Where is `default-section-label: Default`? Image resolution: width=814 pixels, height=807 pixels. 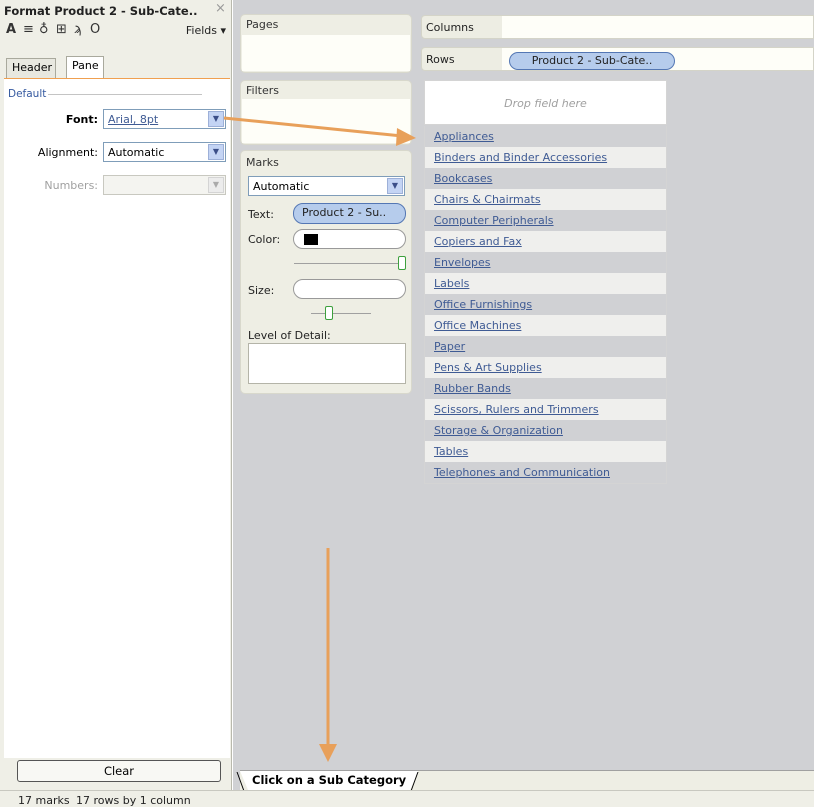
default-section-label: Default is located at coordinates (27, 94).